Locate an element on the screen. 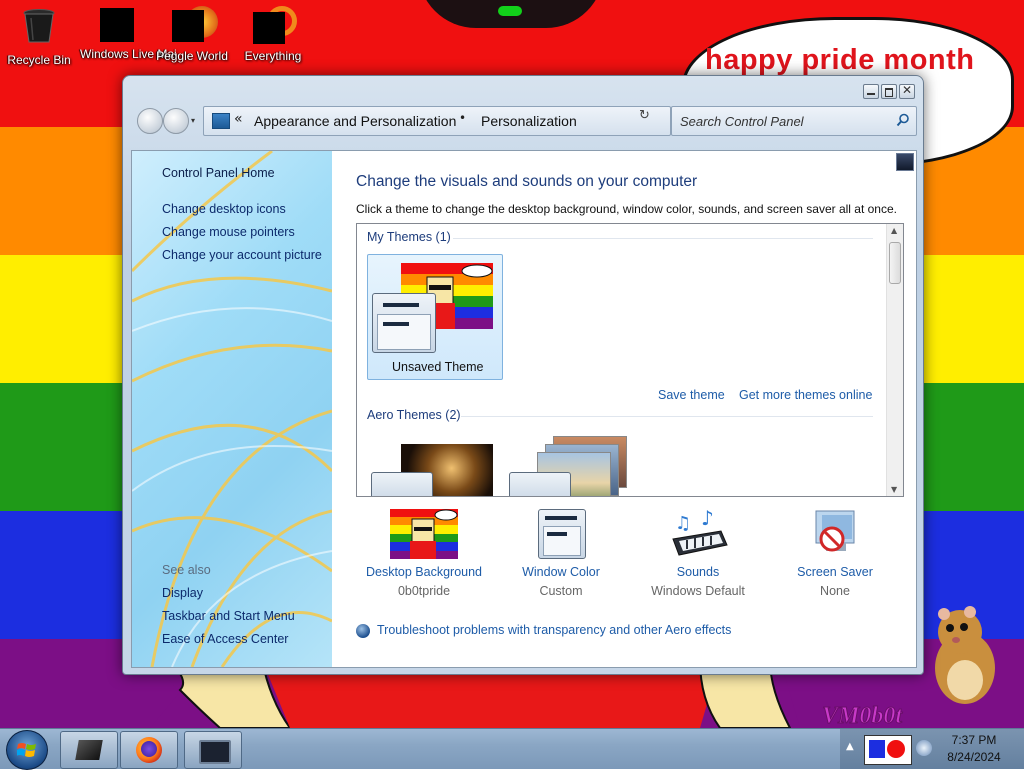  screen-saver-value: None is located at coordinates (835, 591).